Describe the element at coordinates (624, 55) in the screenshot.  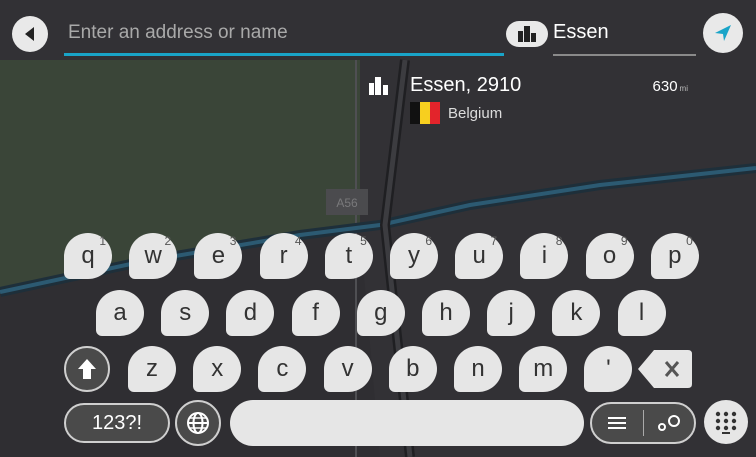
I see `location-underline` at that location.